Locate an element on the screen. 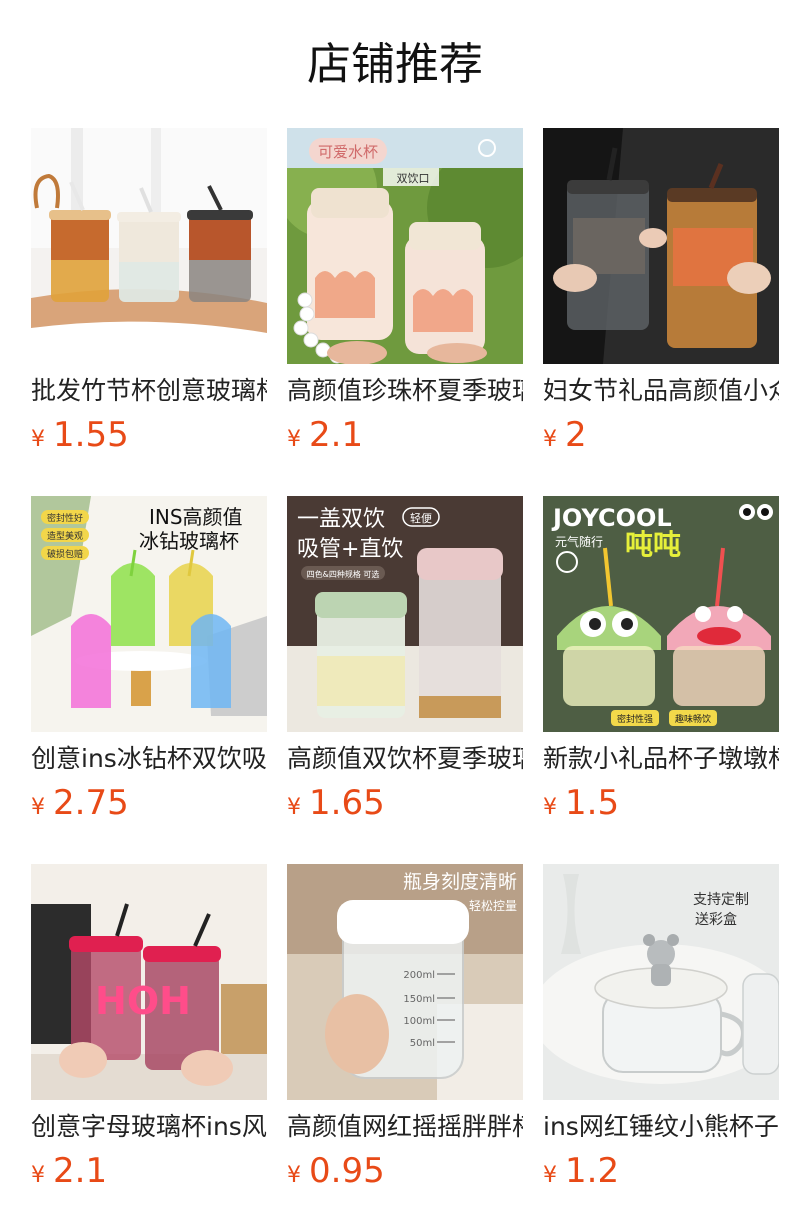 Image resolution: width=790 pixels, height=1232 pixels. measure-mark: 200ml is located at coordinates (419, 975).